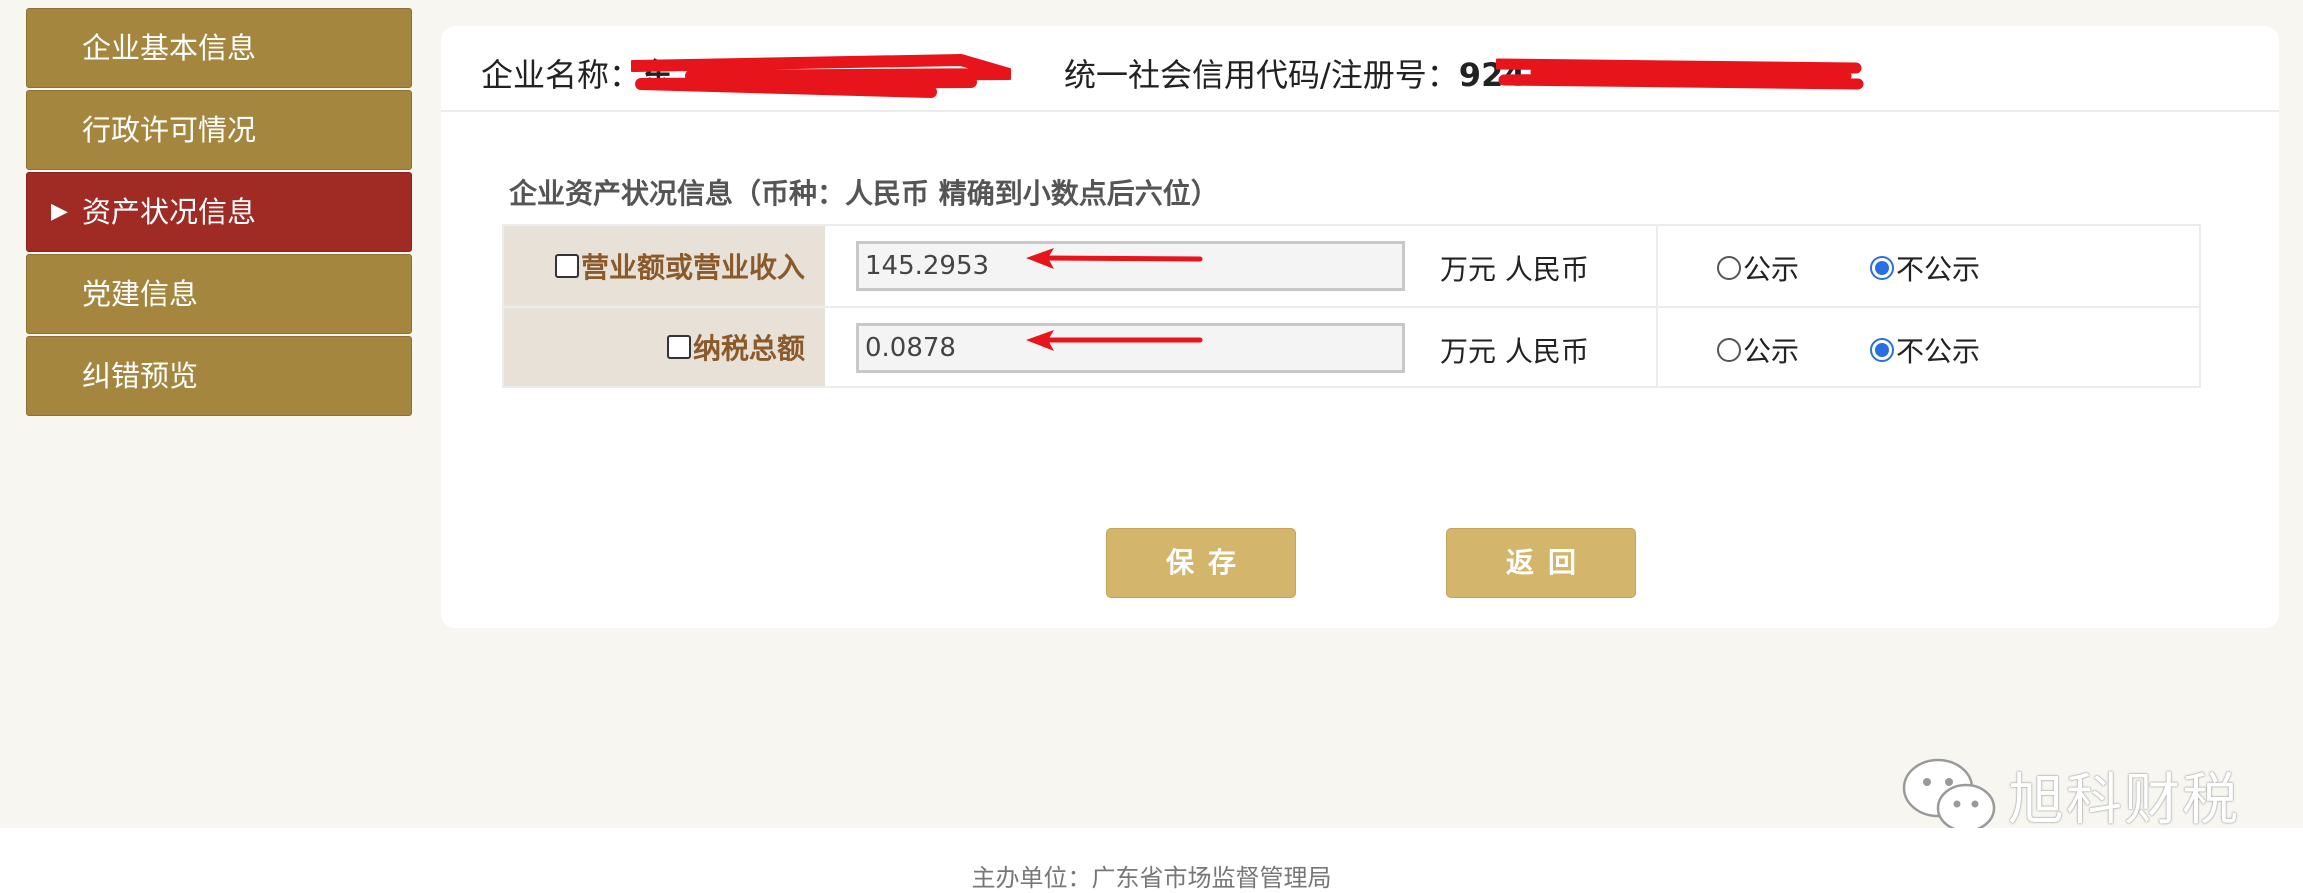 This screenshot has width=2303, height=893. Describe the element at coordinates (664, 347) in the screenshot. I see `row-label-cell: 纳税总额` at that location.